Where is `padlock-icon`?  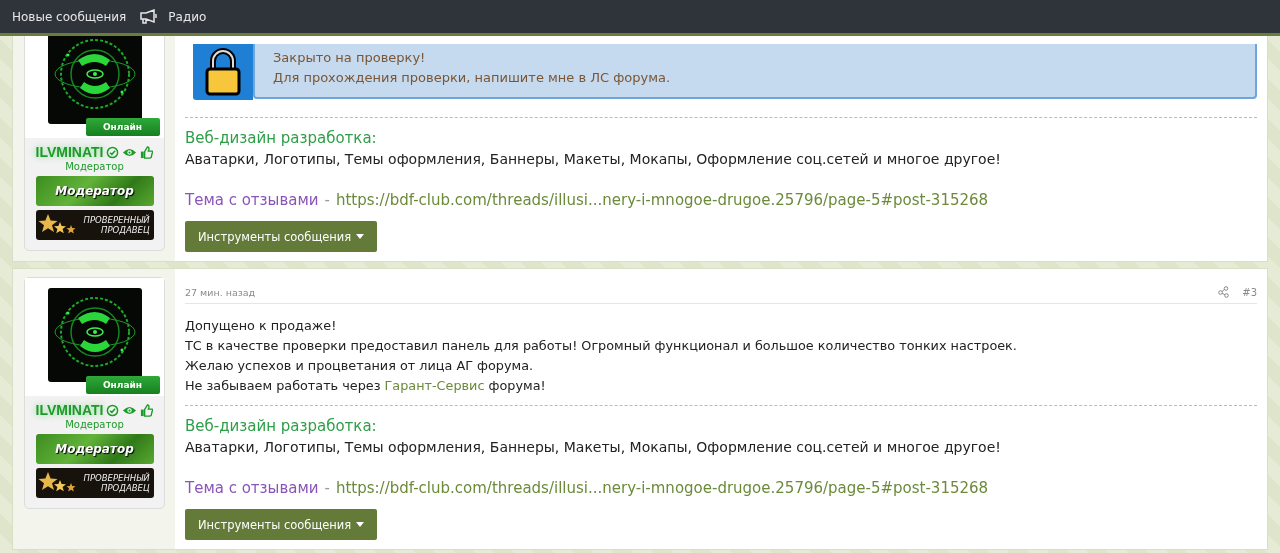
padlock-icon is located at coordinates (223, 72).